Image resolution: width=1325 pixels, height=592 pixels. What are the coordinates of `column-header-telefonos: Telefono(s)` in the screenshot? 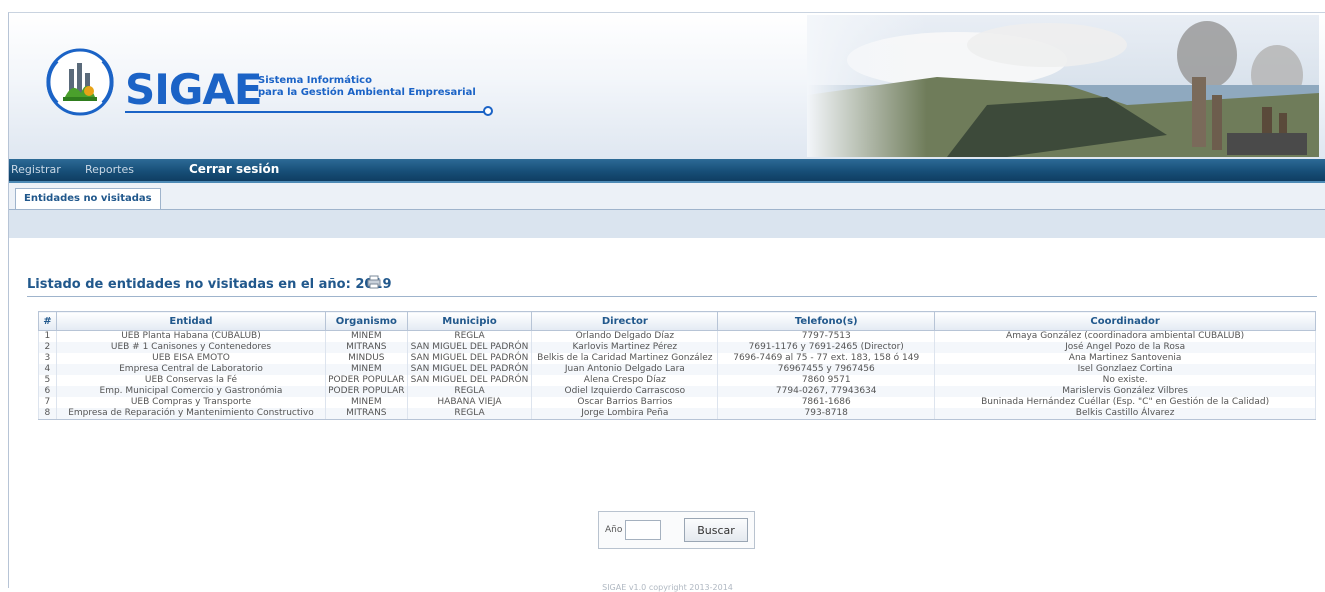 It's located at (826, 321).